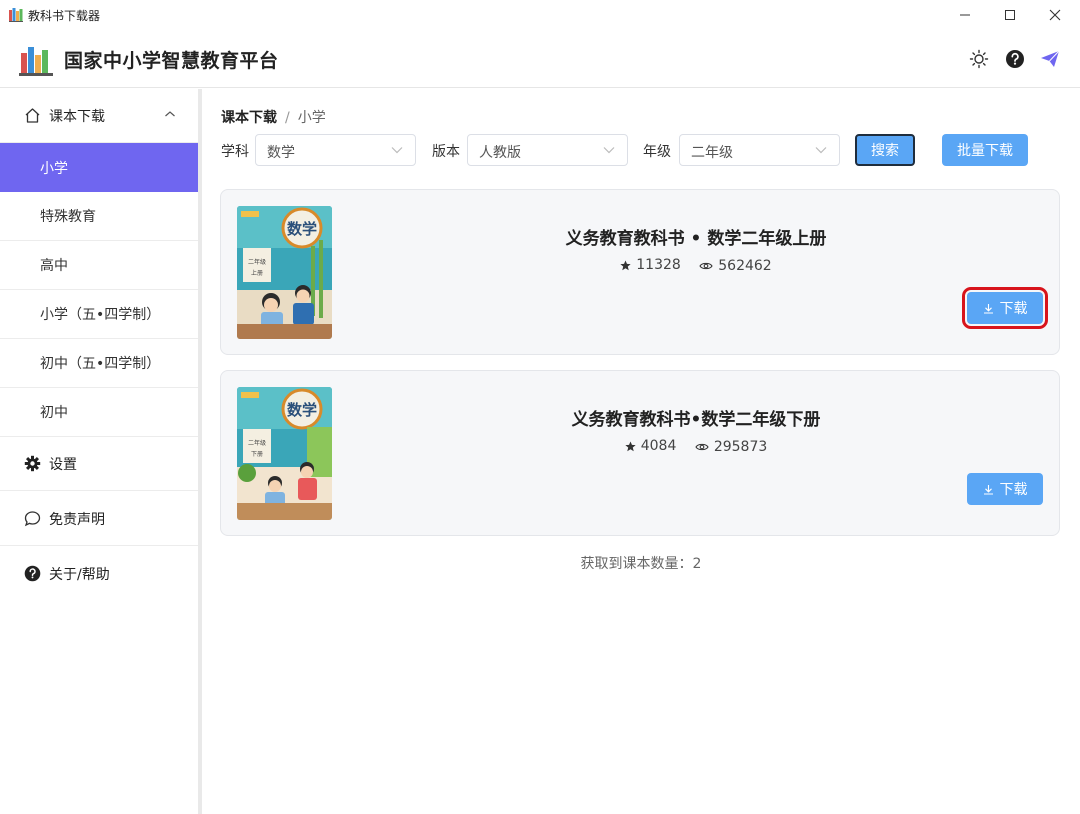  I want to click on theme-toggle-button, so click(979, 59).